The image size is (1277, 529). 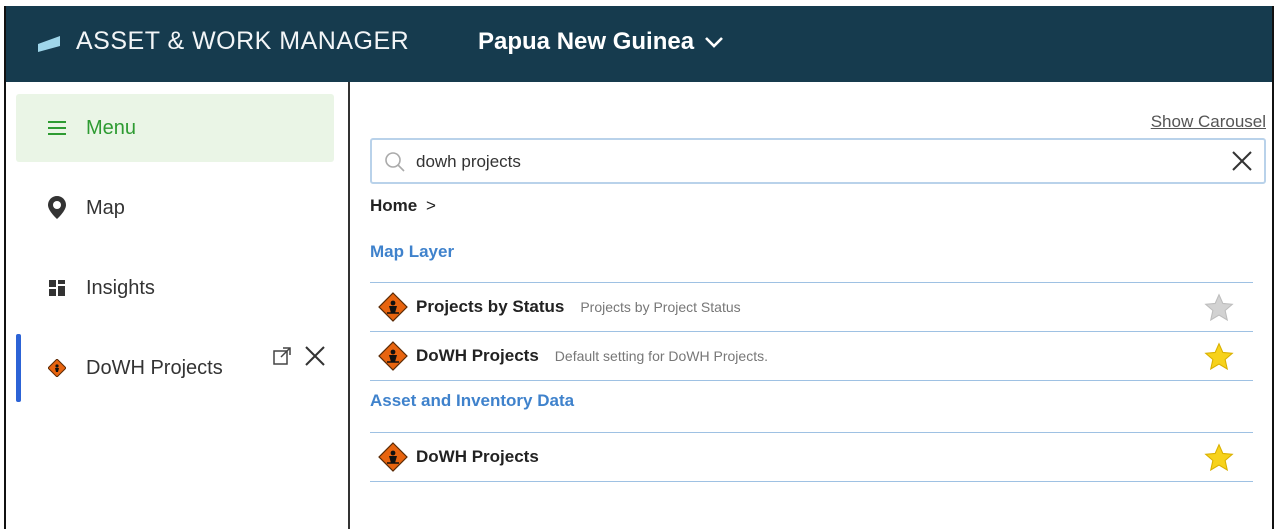 What do you see at coordinates (393, 205) in the screenshot?
I see `breadcrumb-home: Home` at bounding box center [393, 205].